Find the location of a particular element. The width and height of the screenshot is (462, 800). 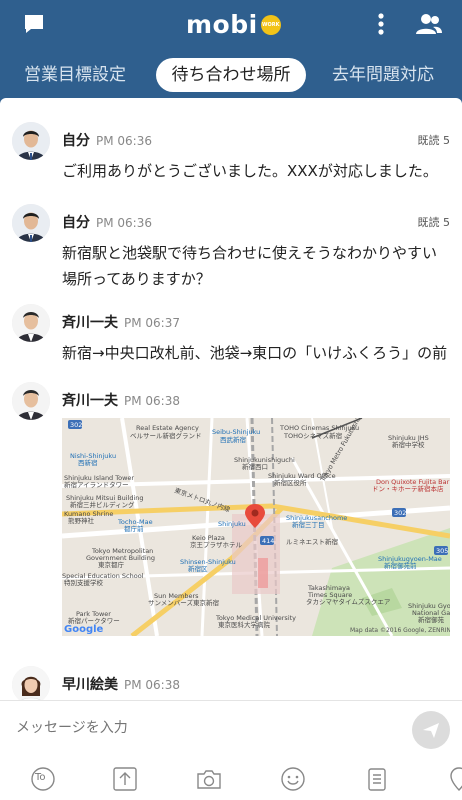

svg-text: 東京医科大学病院 is located at coordinates (244, 624).